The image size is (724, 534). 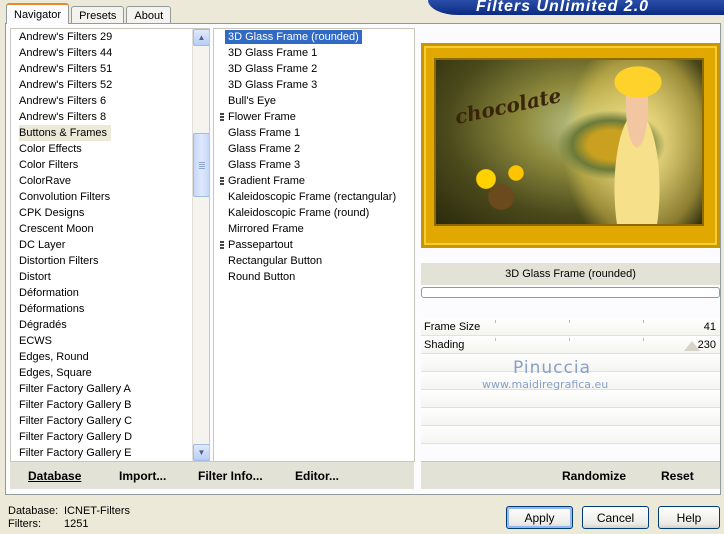 I want to click on category-item: Andrew's Filters 44, so click(x=102, y=53).